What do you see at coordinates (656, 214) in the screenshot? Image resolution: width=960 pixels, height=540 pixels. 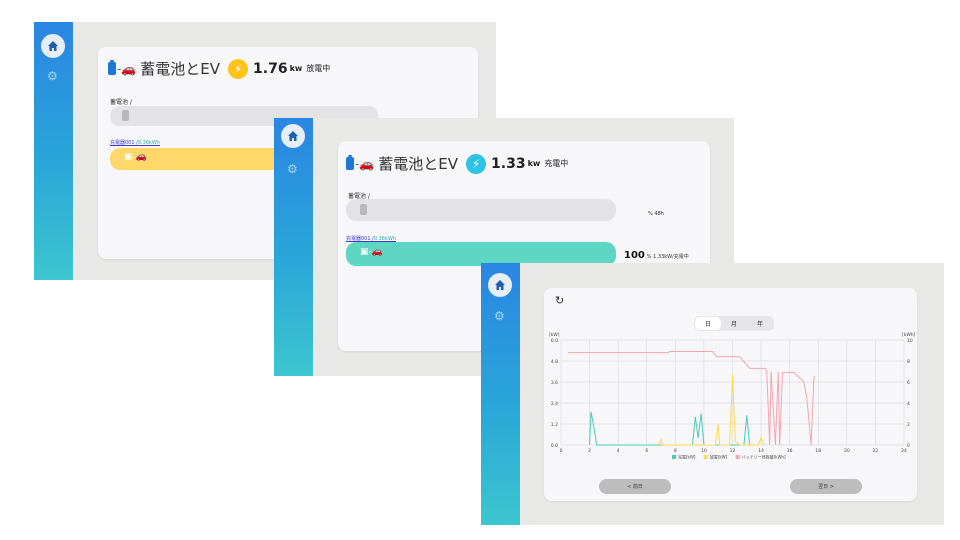 I see `battery-percent: % 48h` at bounding box center [656, 214].